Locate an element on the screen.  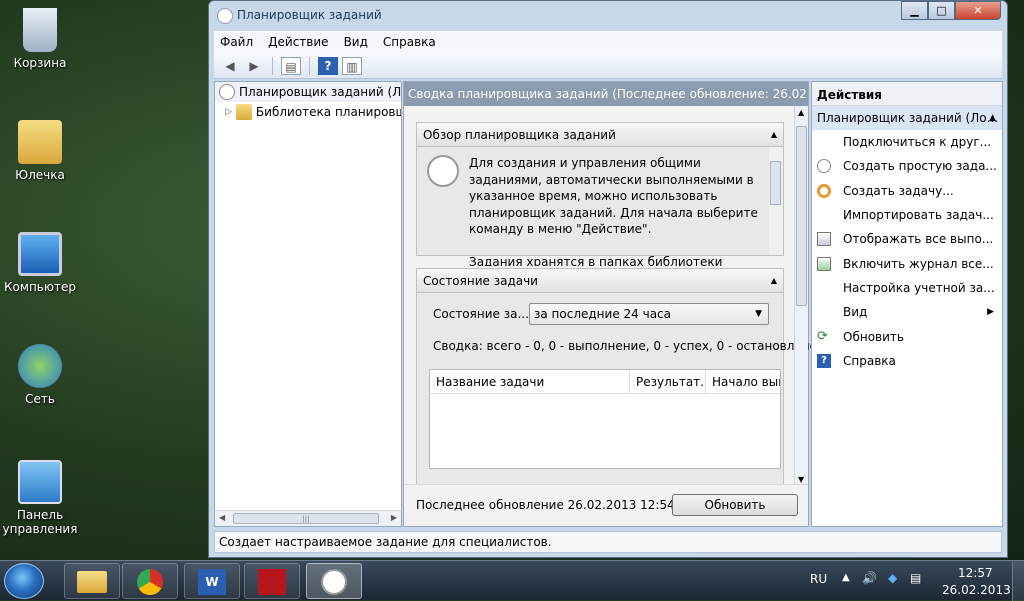
action-label: Обновить is located at coordinates (873, 336).